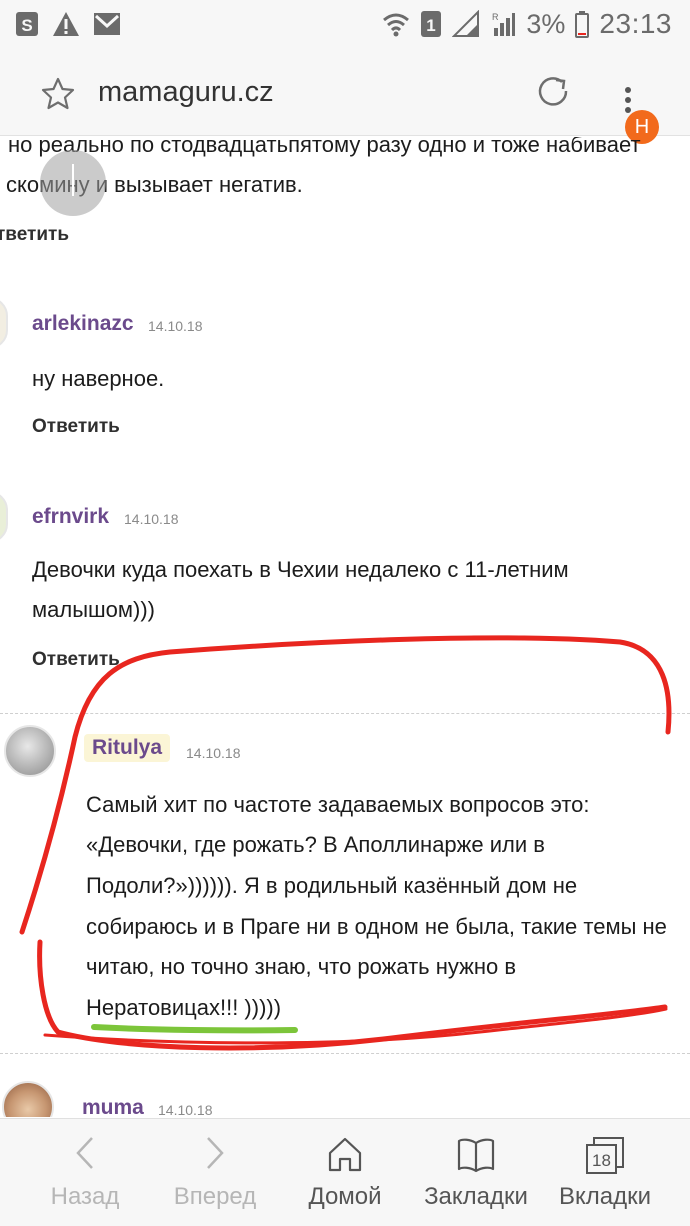  What do you see at coordinates (58, 96) in the screenshot?
I see `star-icon` at bounding box center [58, 96].